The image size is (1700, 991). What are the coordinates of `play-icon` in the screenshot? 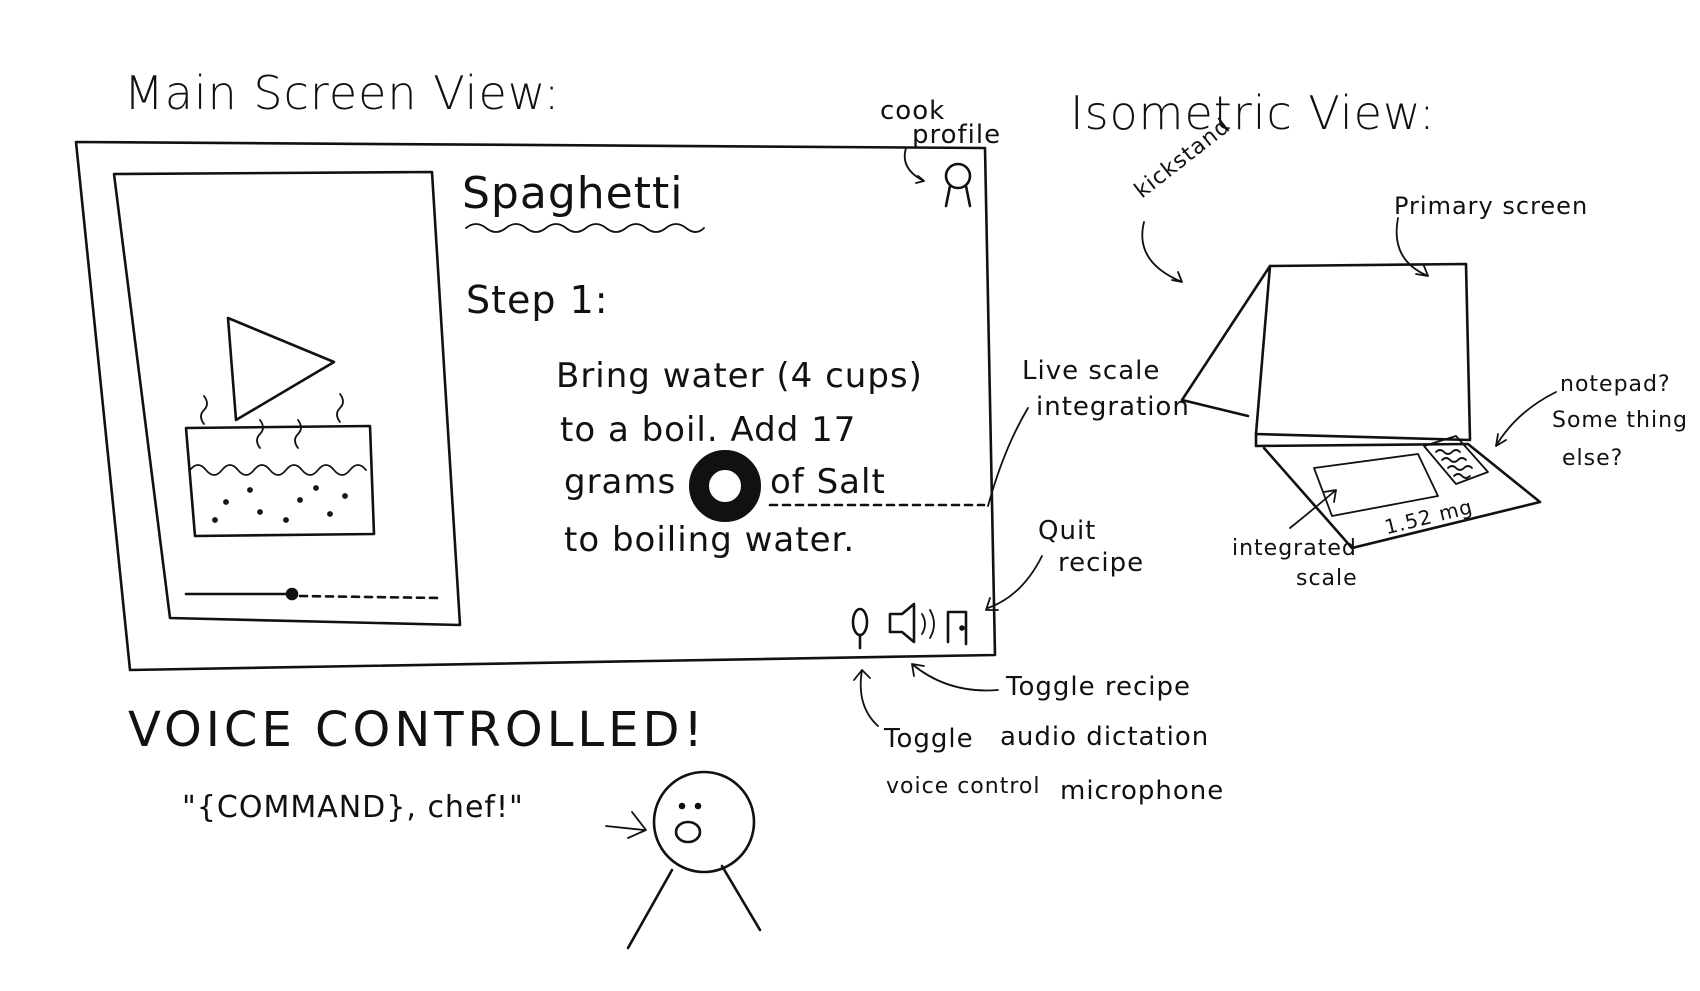 It's located at (281, 369).